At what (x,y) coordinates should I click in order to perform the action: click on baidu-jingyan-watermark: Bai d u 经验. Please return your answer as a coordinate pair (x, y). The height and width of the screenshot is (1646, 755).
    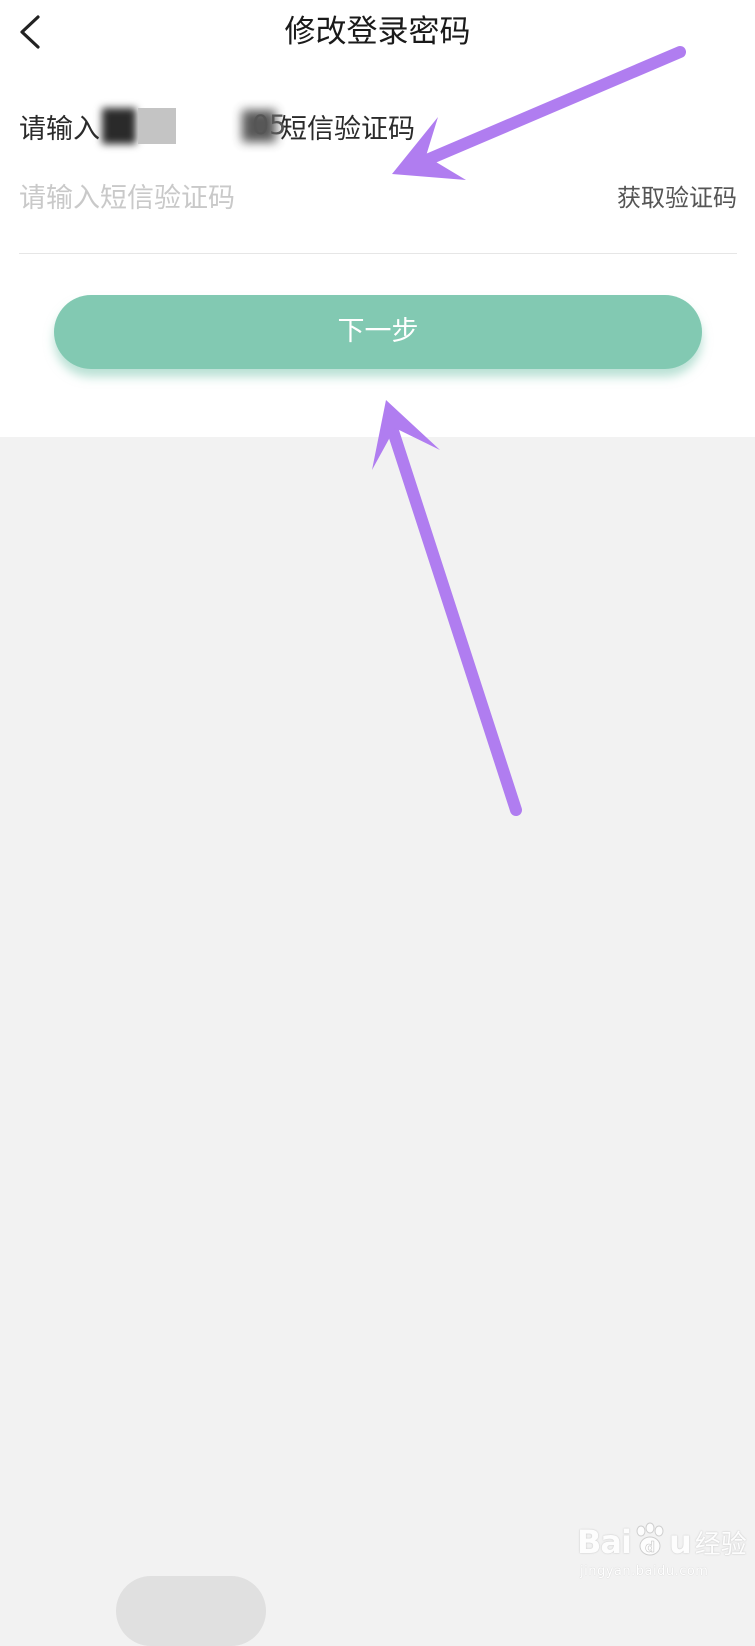
    Looking at the image, I should click on (662, 1542).